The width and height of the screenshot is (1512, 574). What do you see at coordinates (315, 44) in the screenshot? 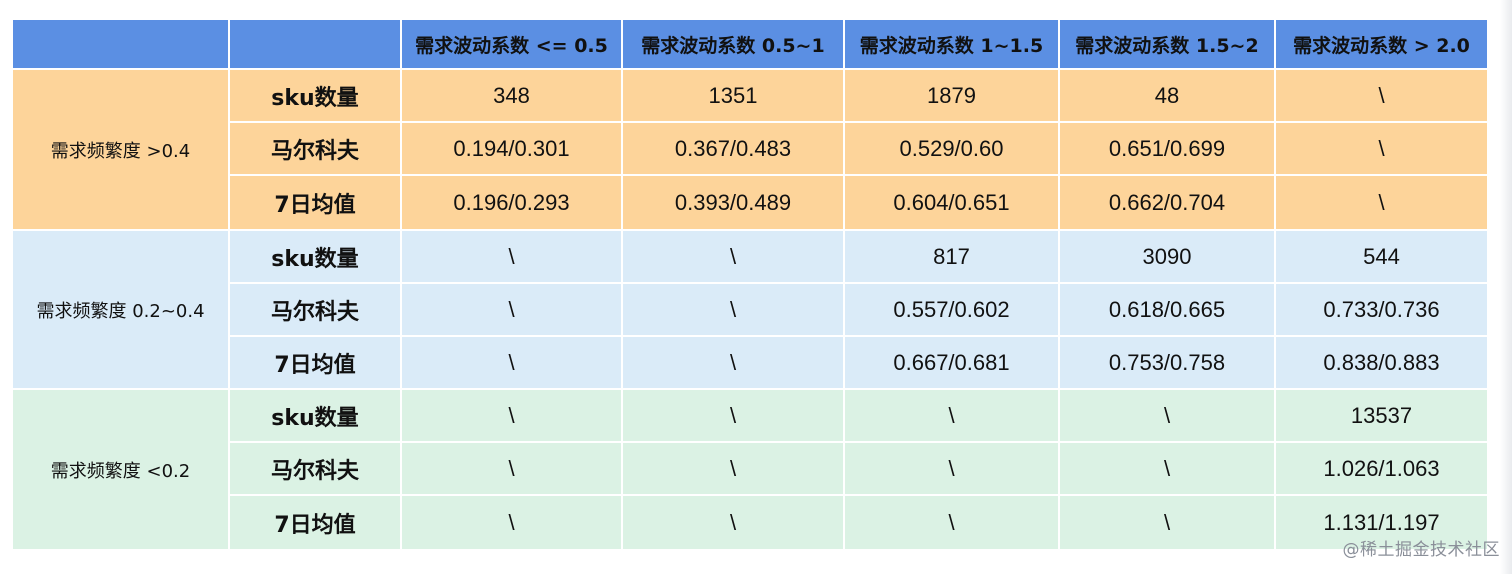
I see `header-metric-cell` at bounding box center [315, 44].